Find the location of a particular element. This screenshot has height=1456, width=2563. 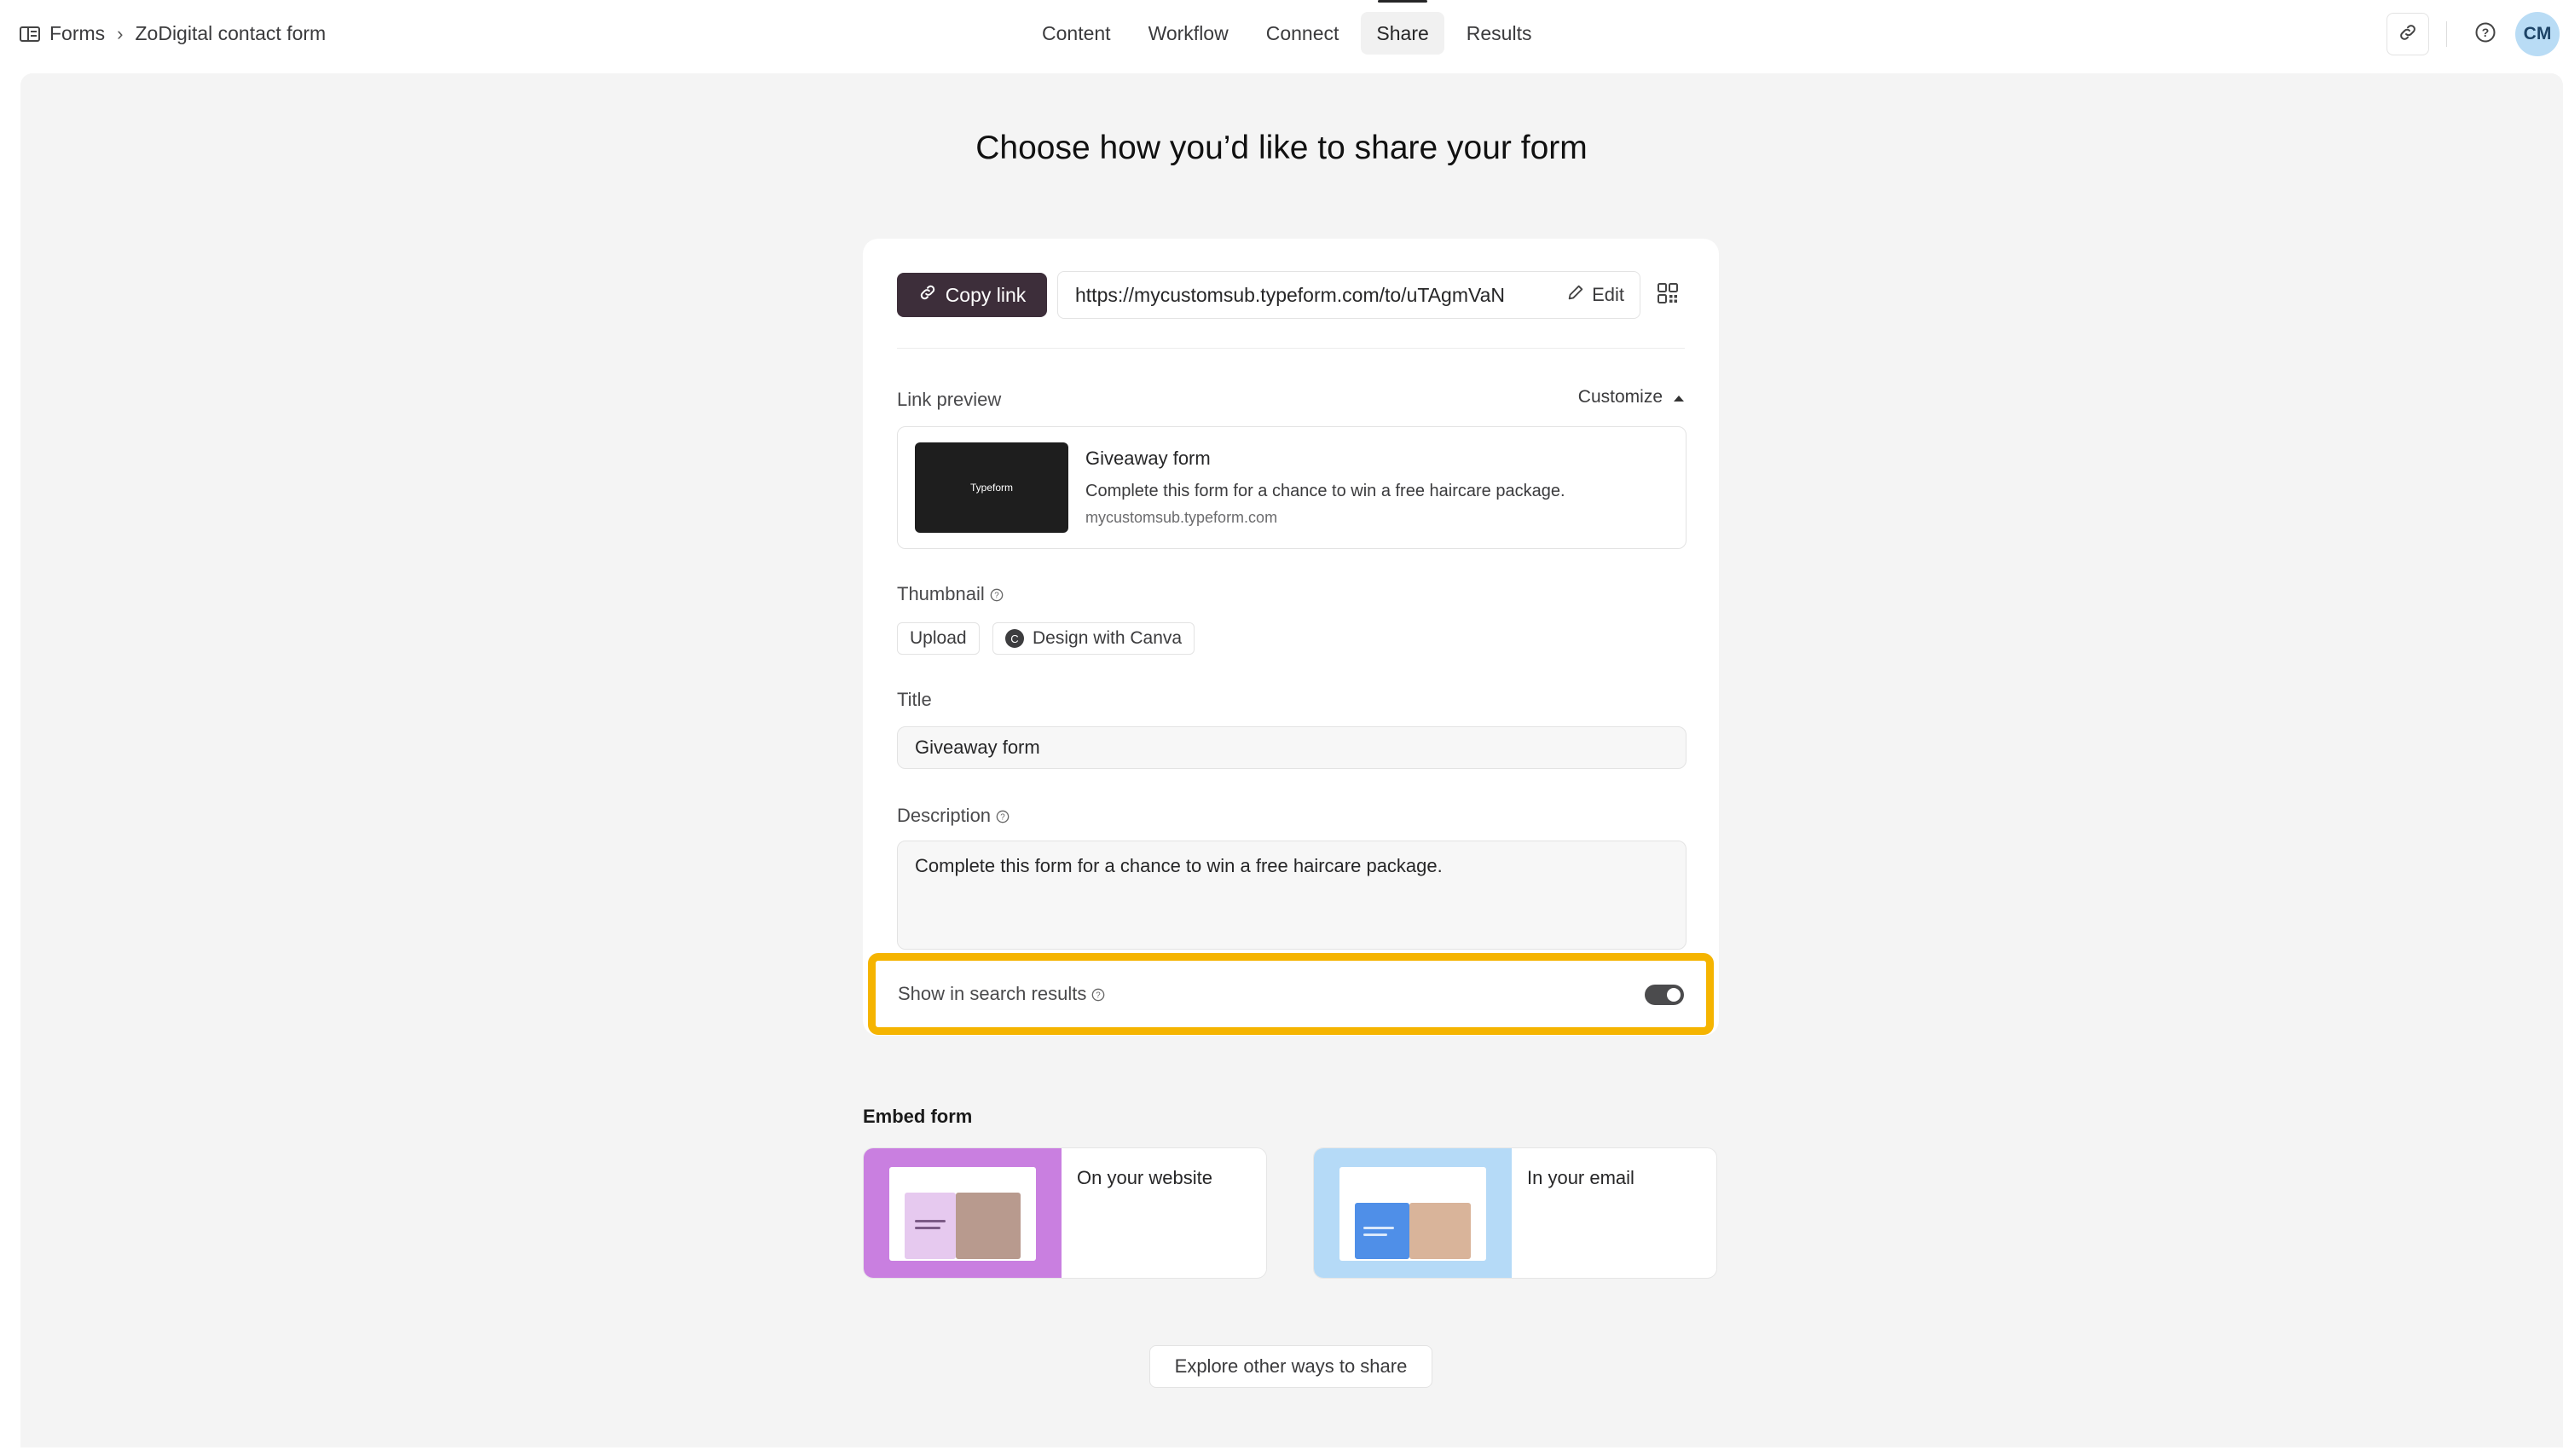

forms-icon is located at coordinates (30, 34).